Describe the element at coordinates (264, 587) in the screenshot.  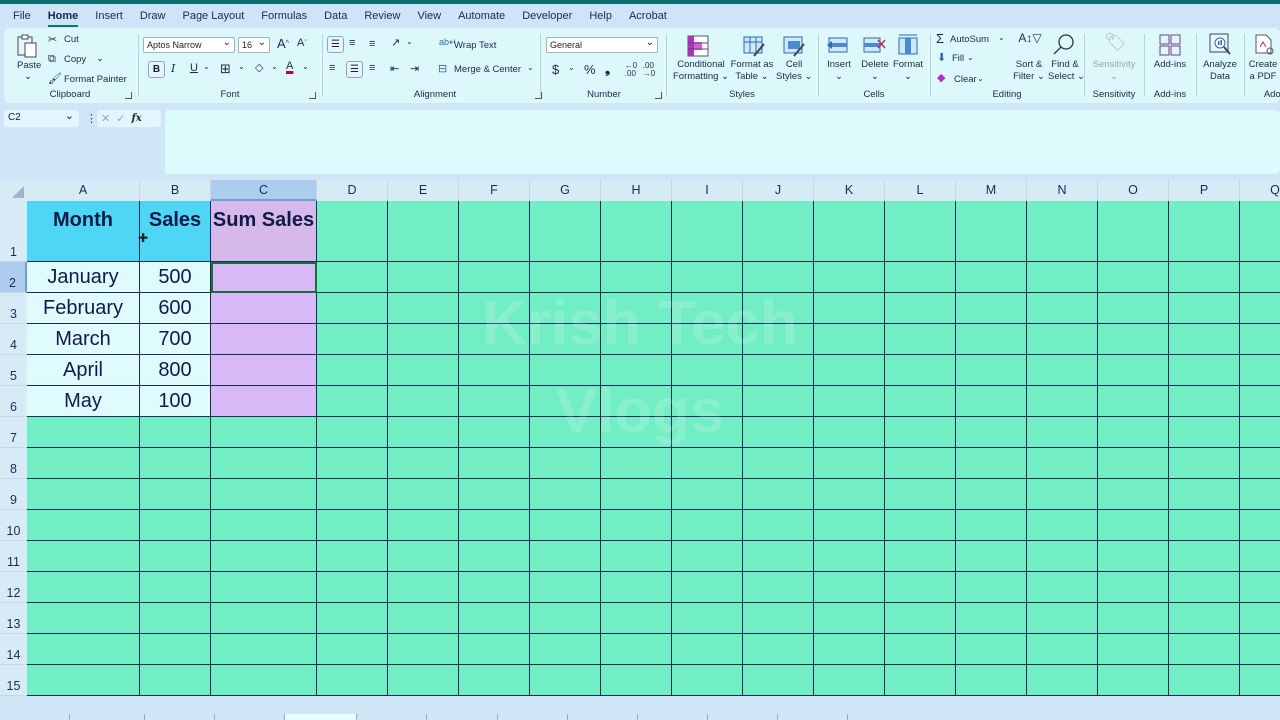
I see `cell-c12` at that location.